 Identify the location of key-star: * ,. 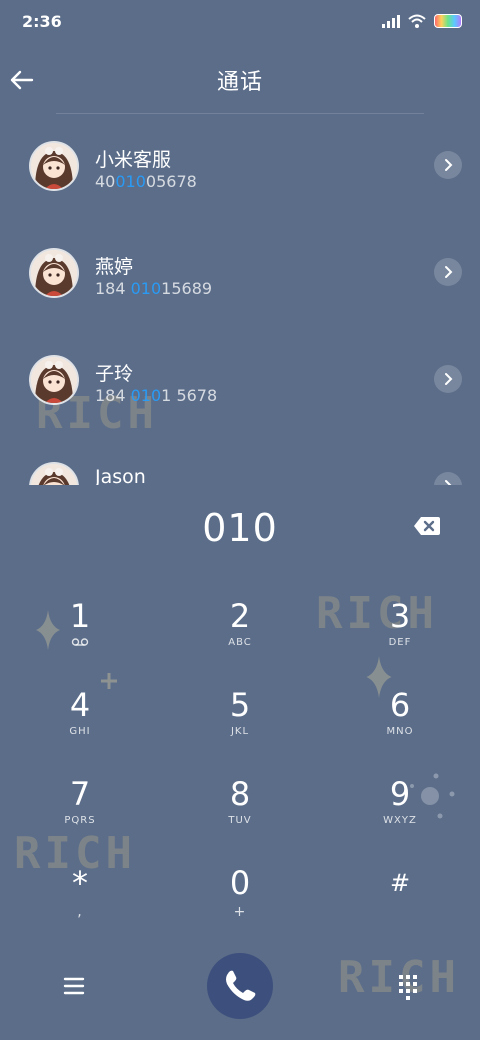
(80, 901).